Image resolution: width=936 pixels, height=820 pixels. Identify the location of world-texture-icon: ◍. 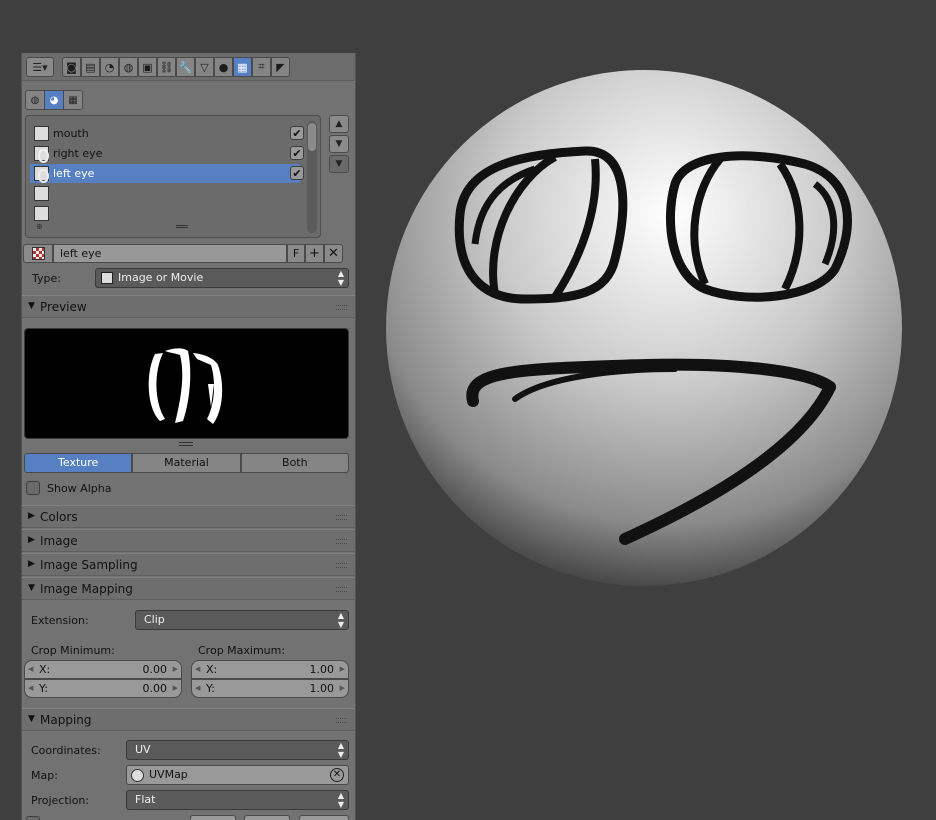
(35, 100).